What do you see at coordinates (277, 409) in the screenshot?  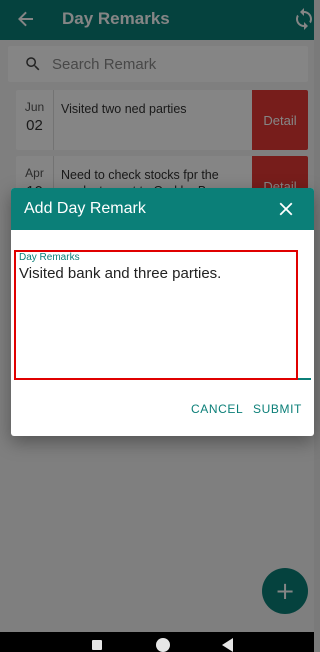 I see `submit-button: SUBMIT` at bounding box center [277, 409].